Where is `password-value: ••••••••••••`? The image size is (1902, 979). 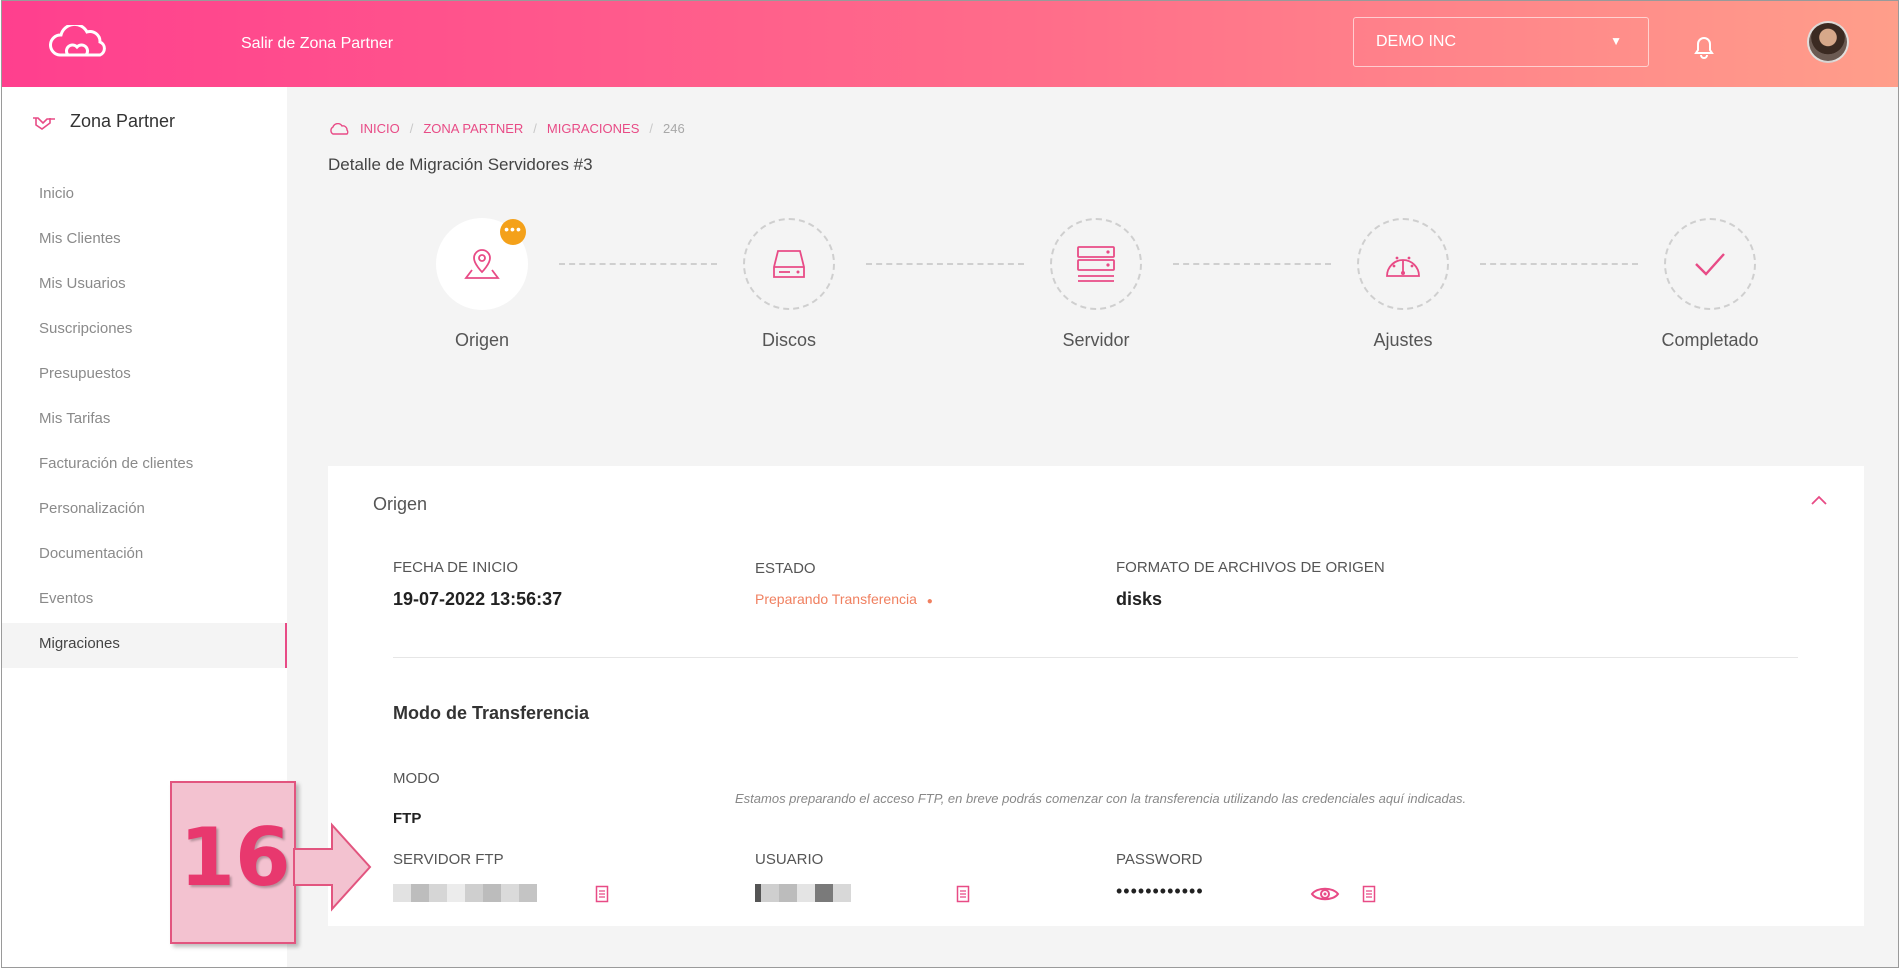 password-value: •••••••••••• is located at coordinates (1160, 891).